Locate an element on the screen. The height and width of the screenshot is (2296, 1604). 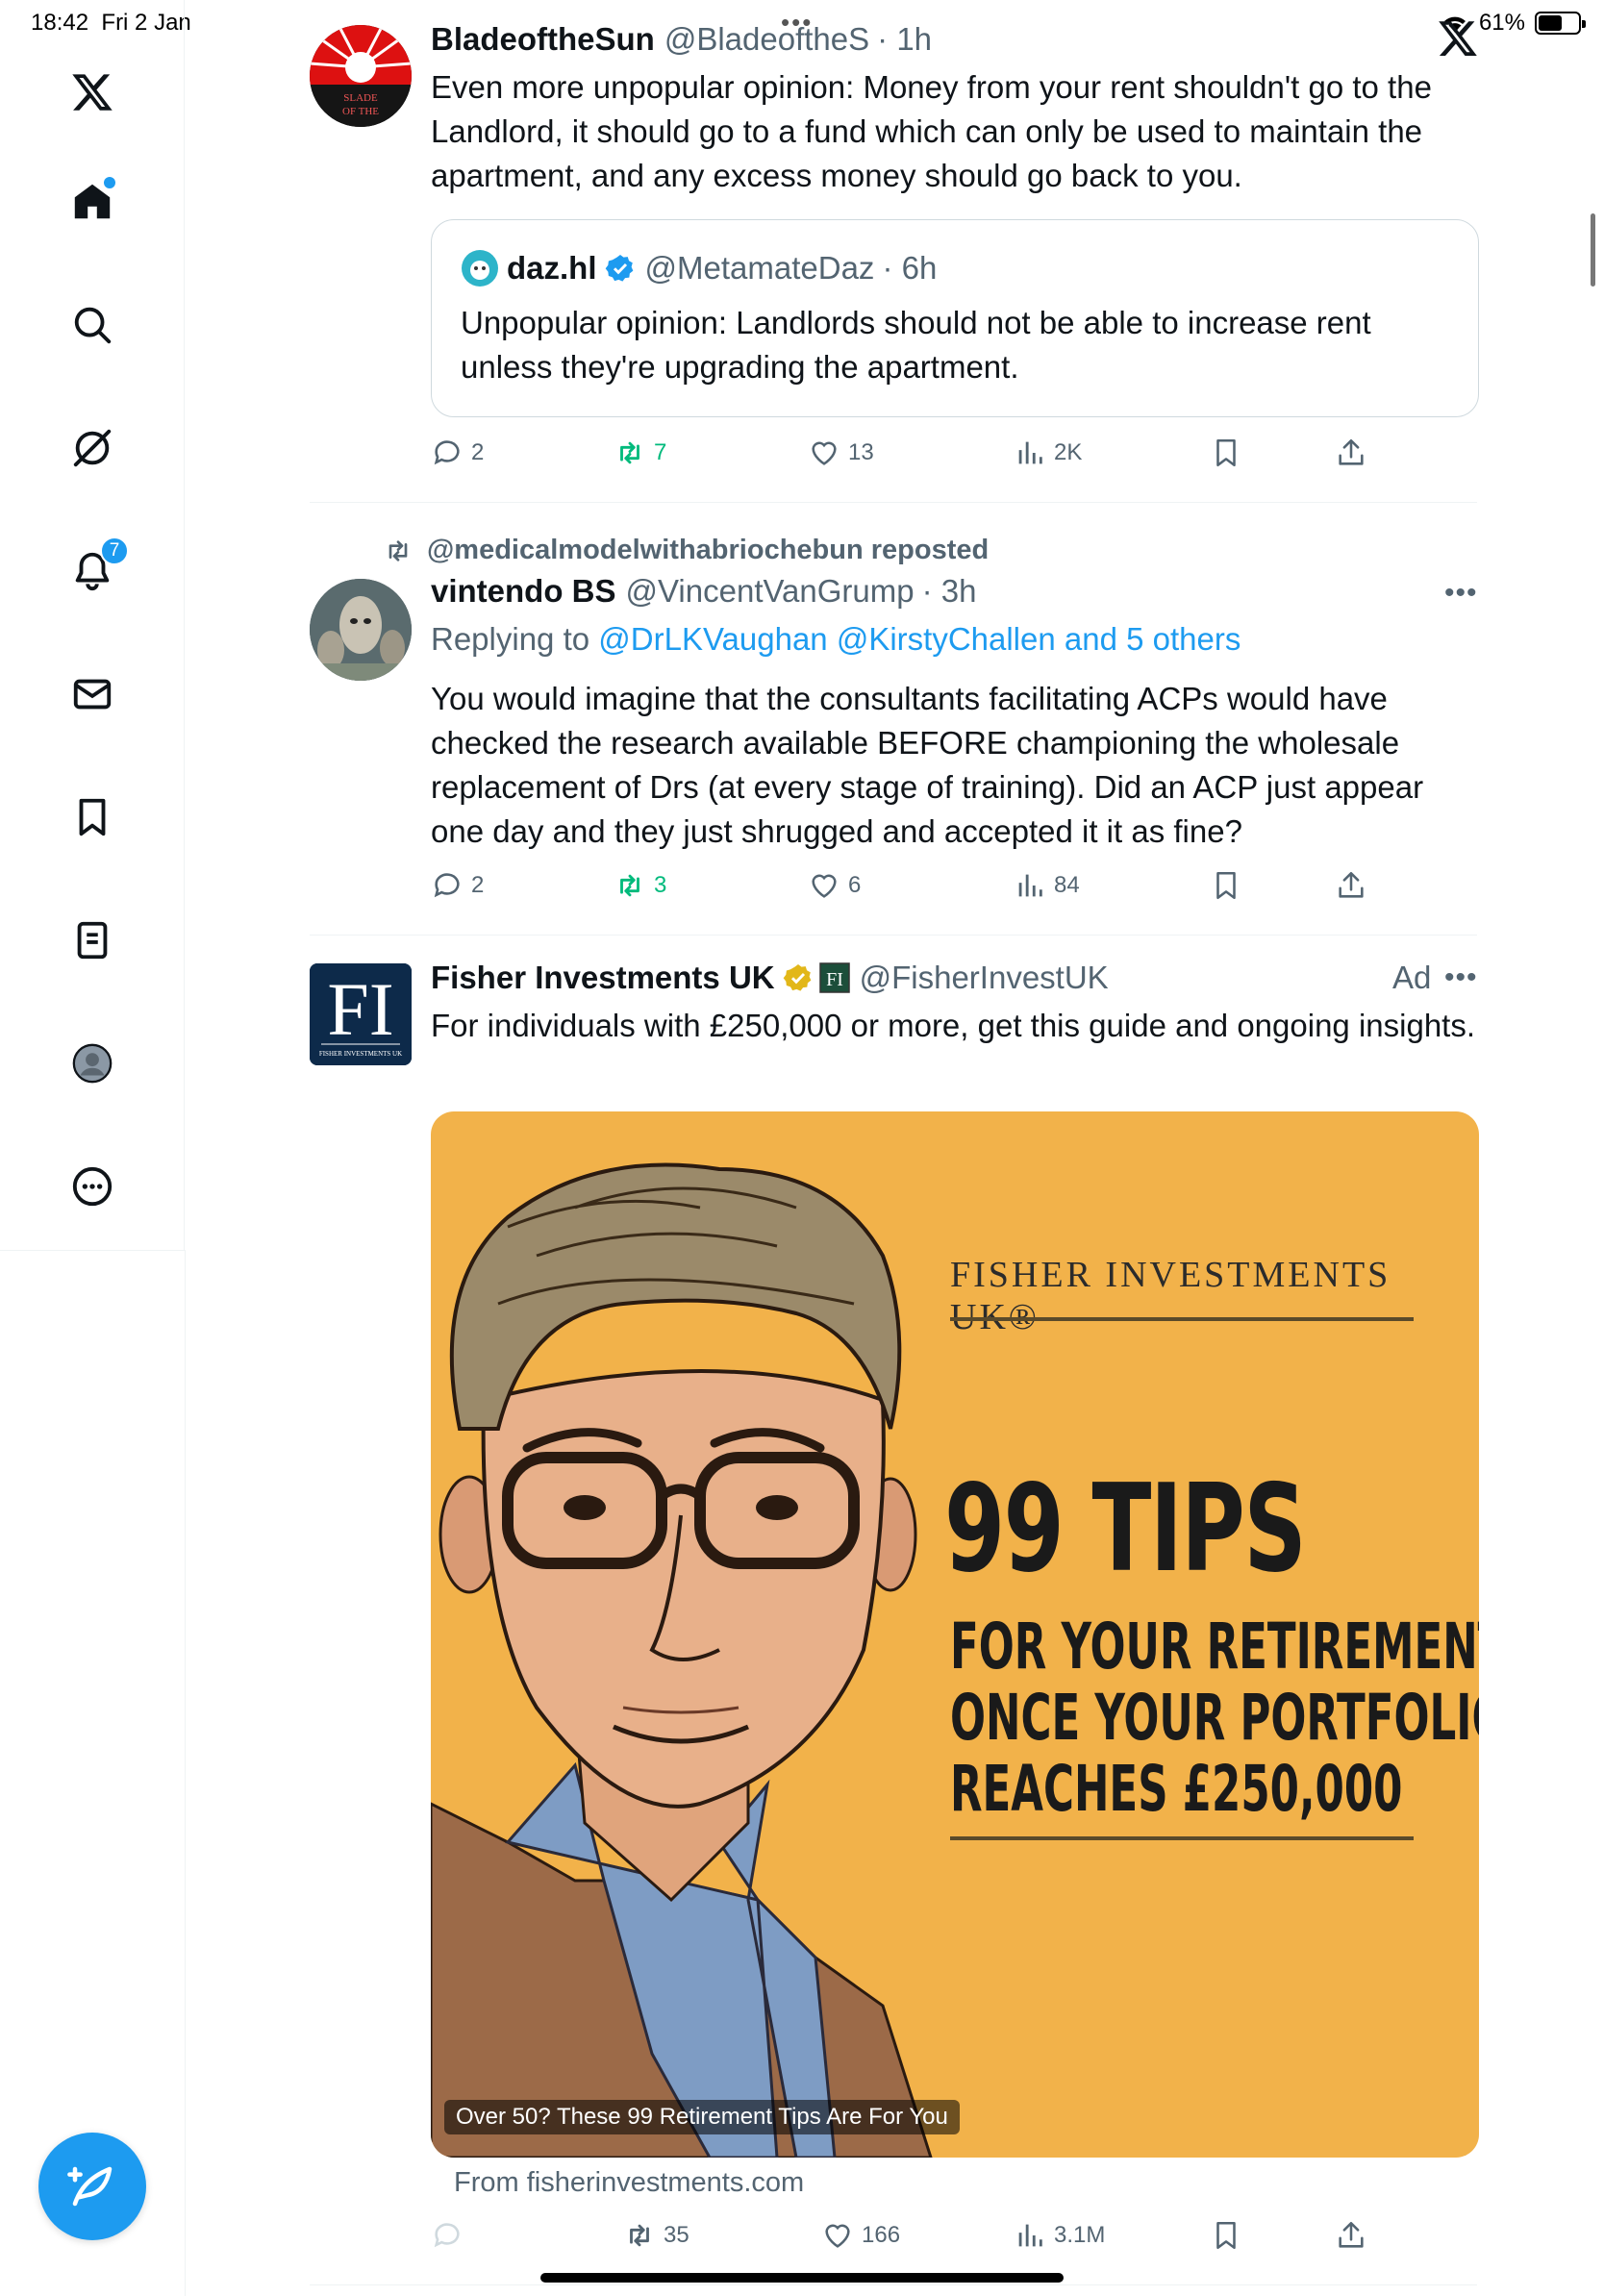
author-name: vintendo BS is located at coordinates (523, 591).